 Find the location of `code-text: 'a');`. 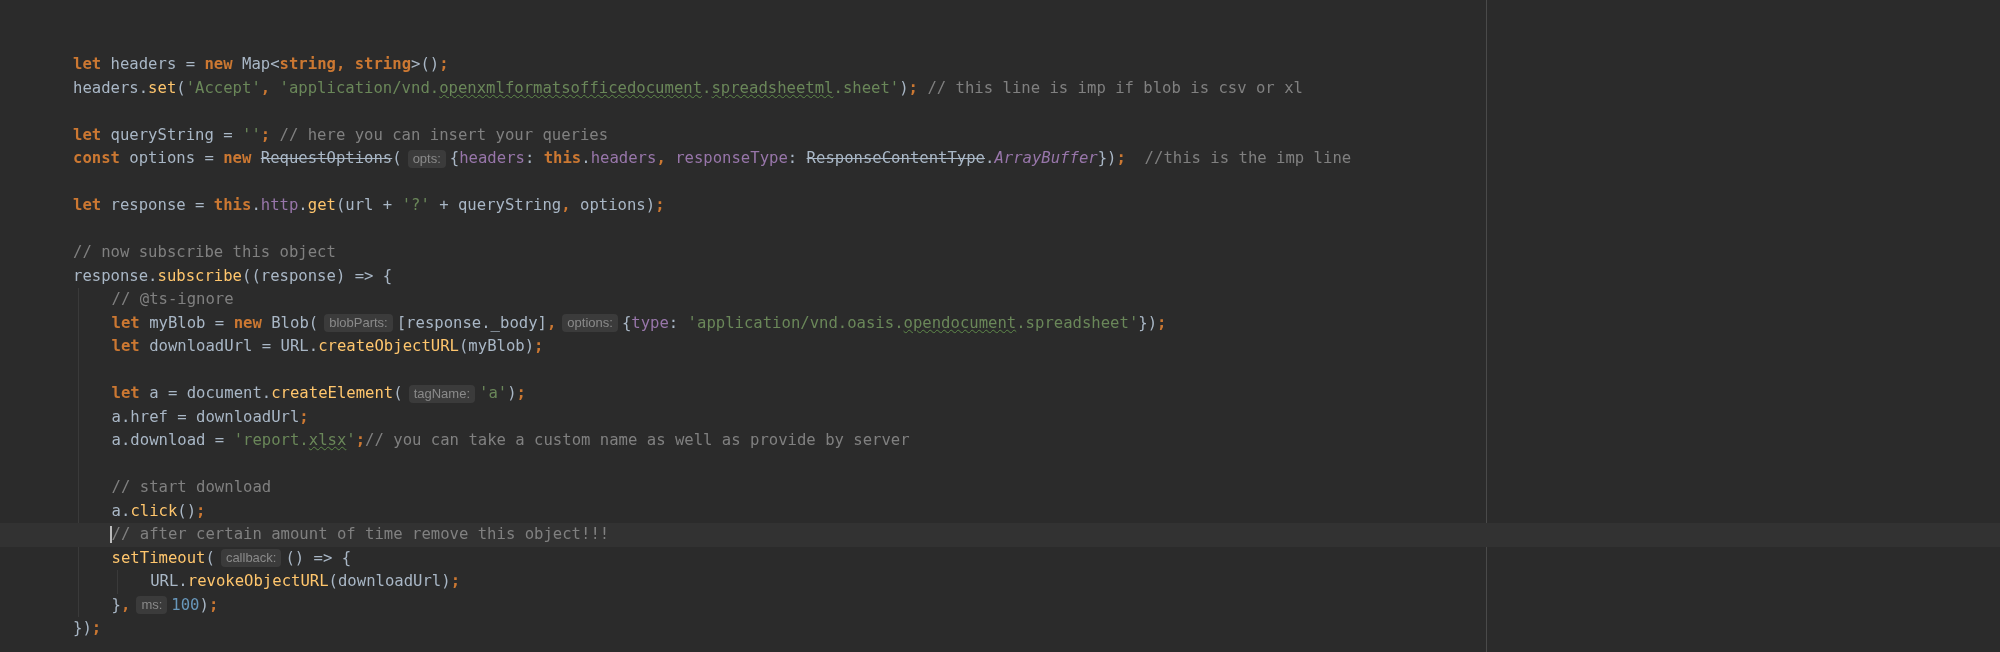

code-text: 'a'); is located at coordinates (502, 393).